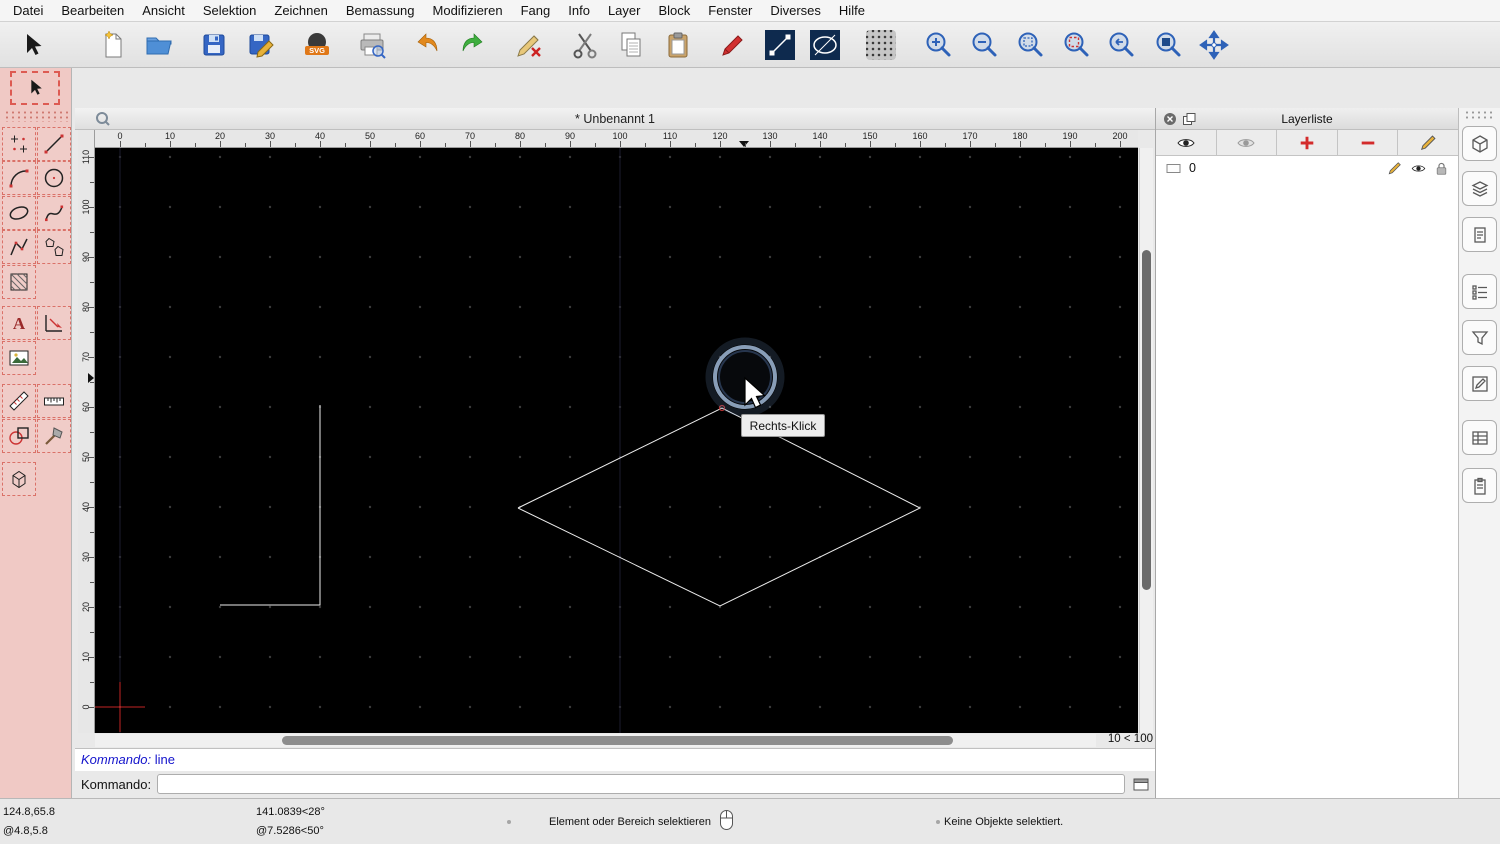  I want to click on tool-splines, so click(54, 213).